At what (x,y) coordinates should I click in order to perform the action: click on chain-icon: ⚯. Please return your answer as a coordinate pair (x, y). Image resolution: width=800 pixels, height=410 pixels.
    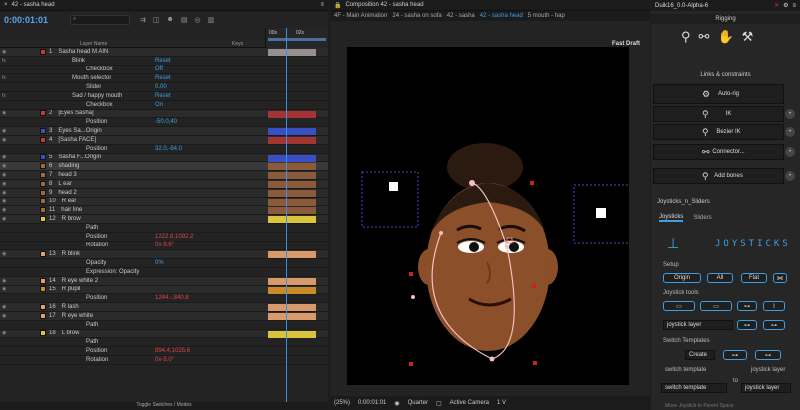
    Looking at the image, I should click on (704, 37).